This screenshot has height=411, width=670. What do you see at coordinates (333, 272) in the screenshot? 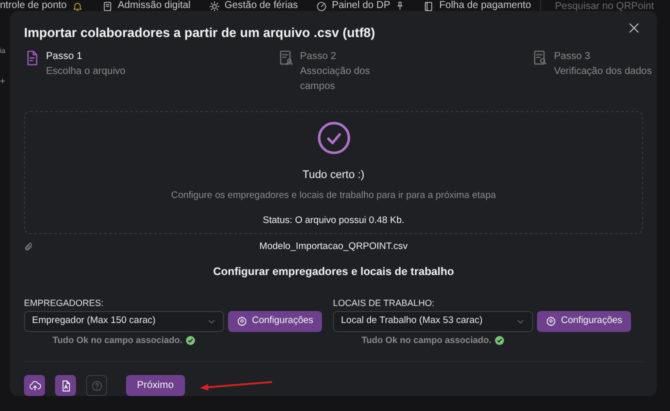
I see `section-heading: Configurar empregadores e locais de trabalho` at bounding box center [333, 272].